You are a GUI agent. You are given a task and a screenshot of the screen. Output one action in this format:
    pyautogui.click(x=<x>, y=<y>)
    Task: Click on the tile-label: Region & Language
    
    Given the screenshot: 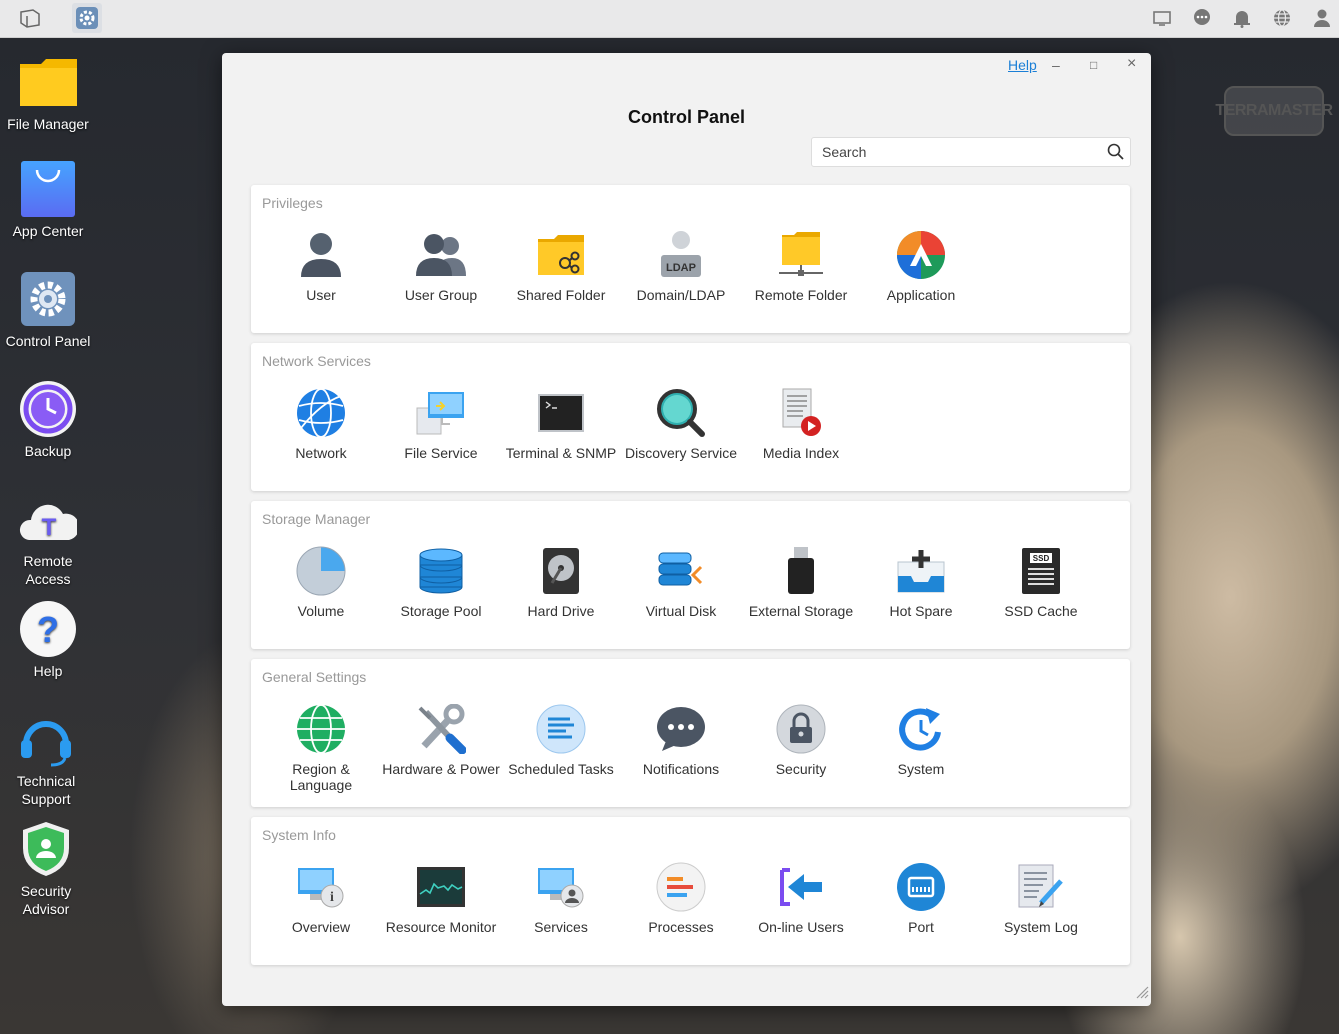 What is the action you would take?
    pyautogui.click(x=321, y=777)
    